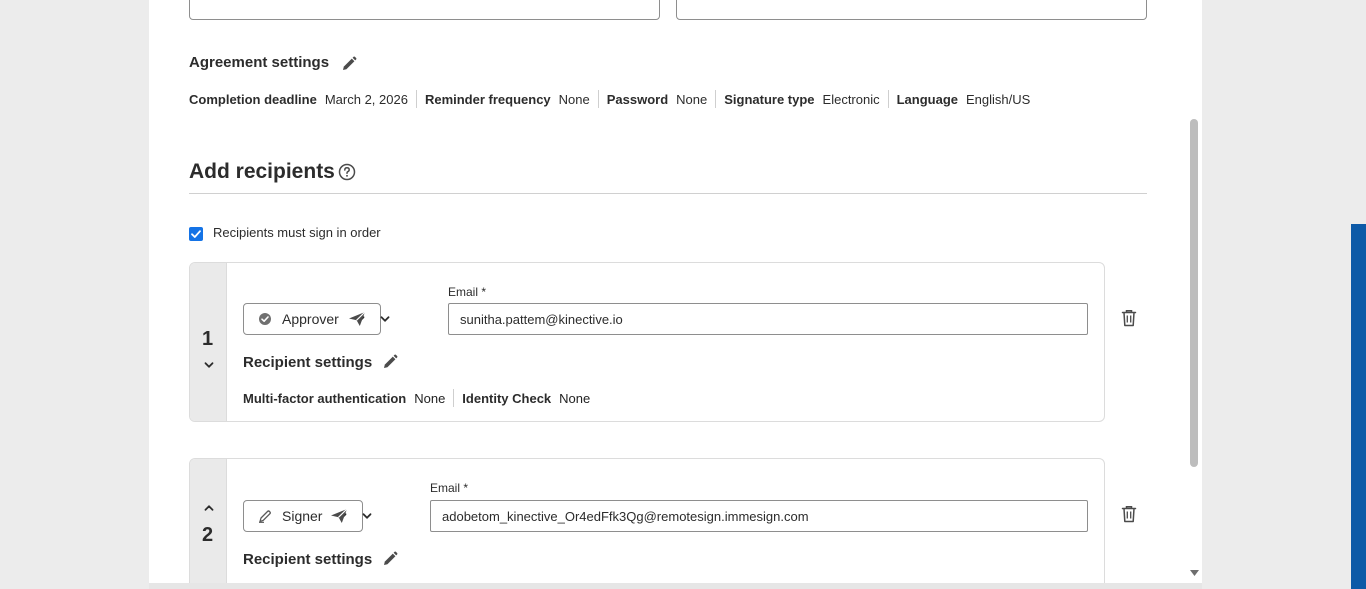 Image resolution: width=1366 pixels, height=589 pixels. What do you see at coordinates (366, 99) in the screenshot?
I see `completion-deadline-value: March 2, 2026` at bounding box center [366, 99].